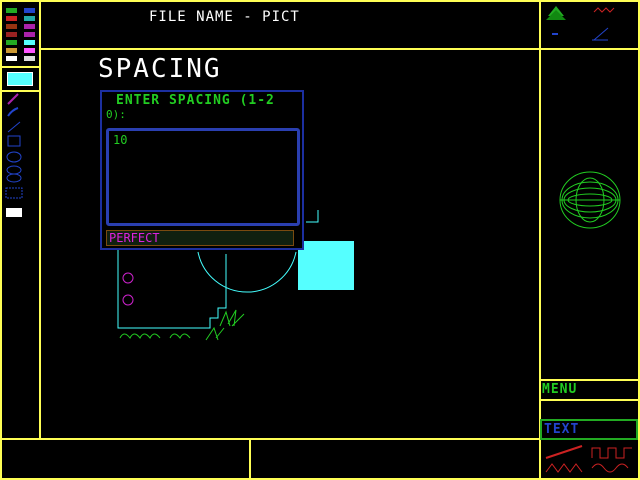 The width and height of the screenshot is (640, 480). Describe the element at coordinates (610, 468) in the screenshot. I see `sine-wave-icon` at that location.